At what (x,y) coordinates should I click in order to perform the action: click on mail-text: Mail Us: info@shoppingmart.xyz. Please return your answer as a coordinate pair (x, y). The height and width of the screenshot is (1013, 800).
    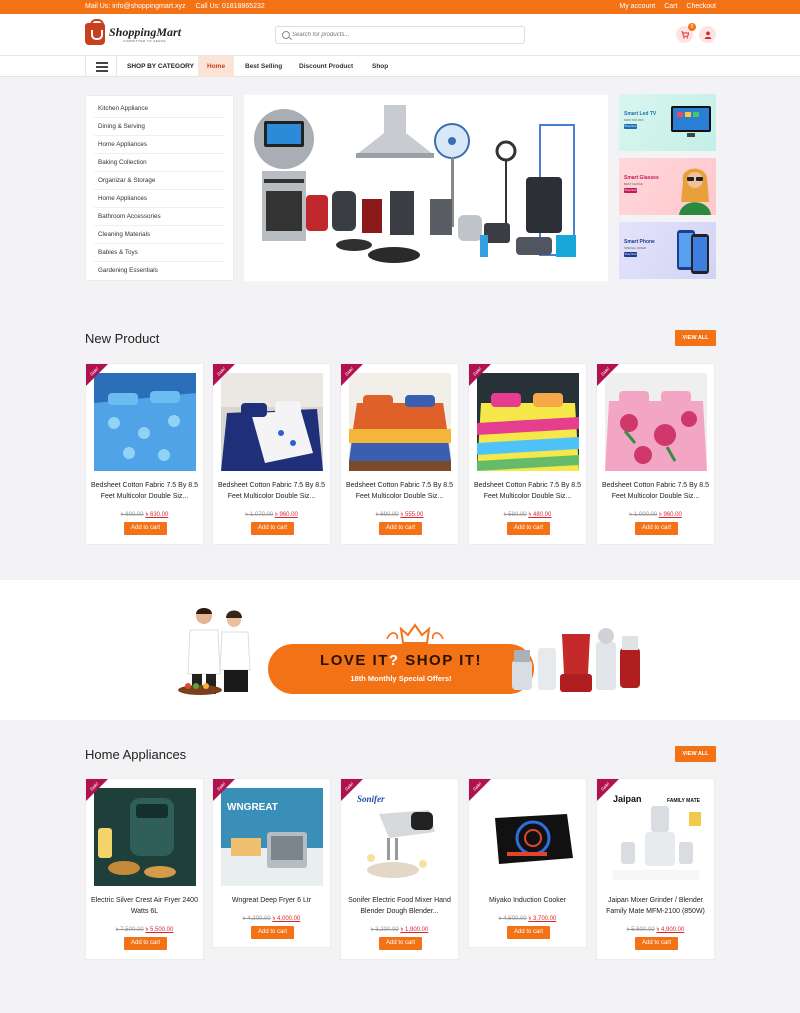
    Looking at the image, I should click on (135, 6).